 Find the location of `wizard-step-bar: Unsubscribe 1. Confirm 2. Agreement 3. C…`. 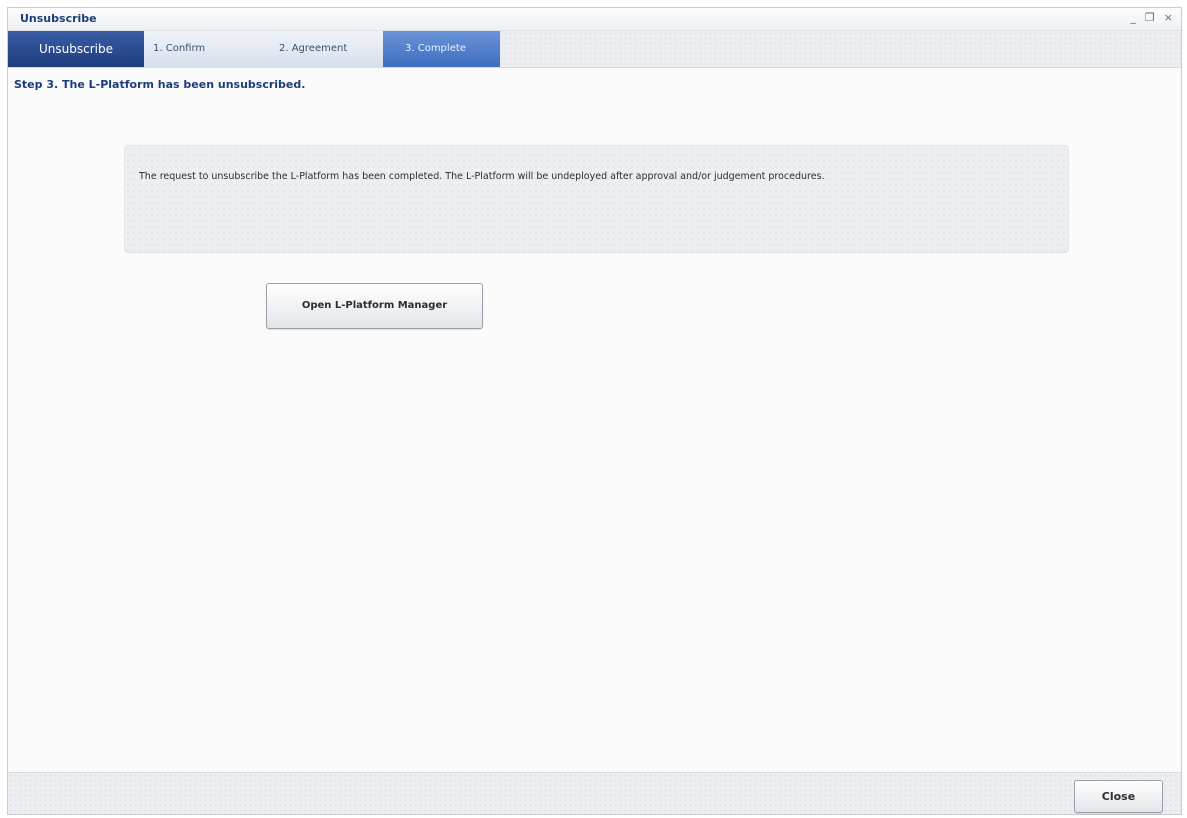

wizard-step-bar: Unsubscribe 1. Confirm 2. Agreement 3. C… is located at coordinates (594, 49).